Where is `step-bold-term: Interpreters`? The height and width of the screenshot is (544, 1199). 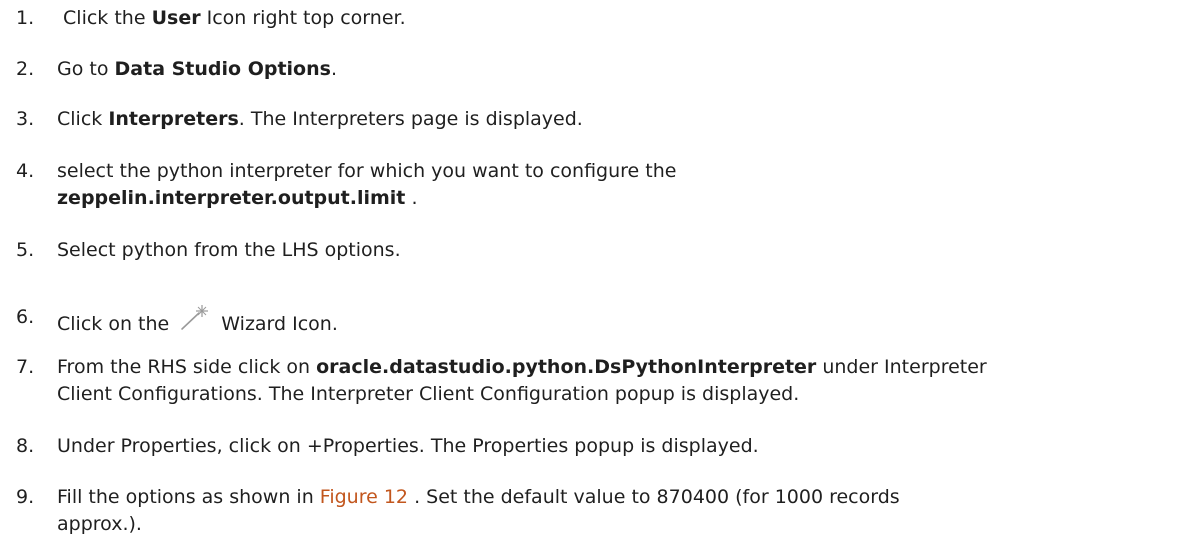
step-bold-term: Interpreters is located at coordinates (173, 119).